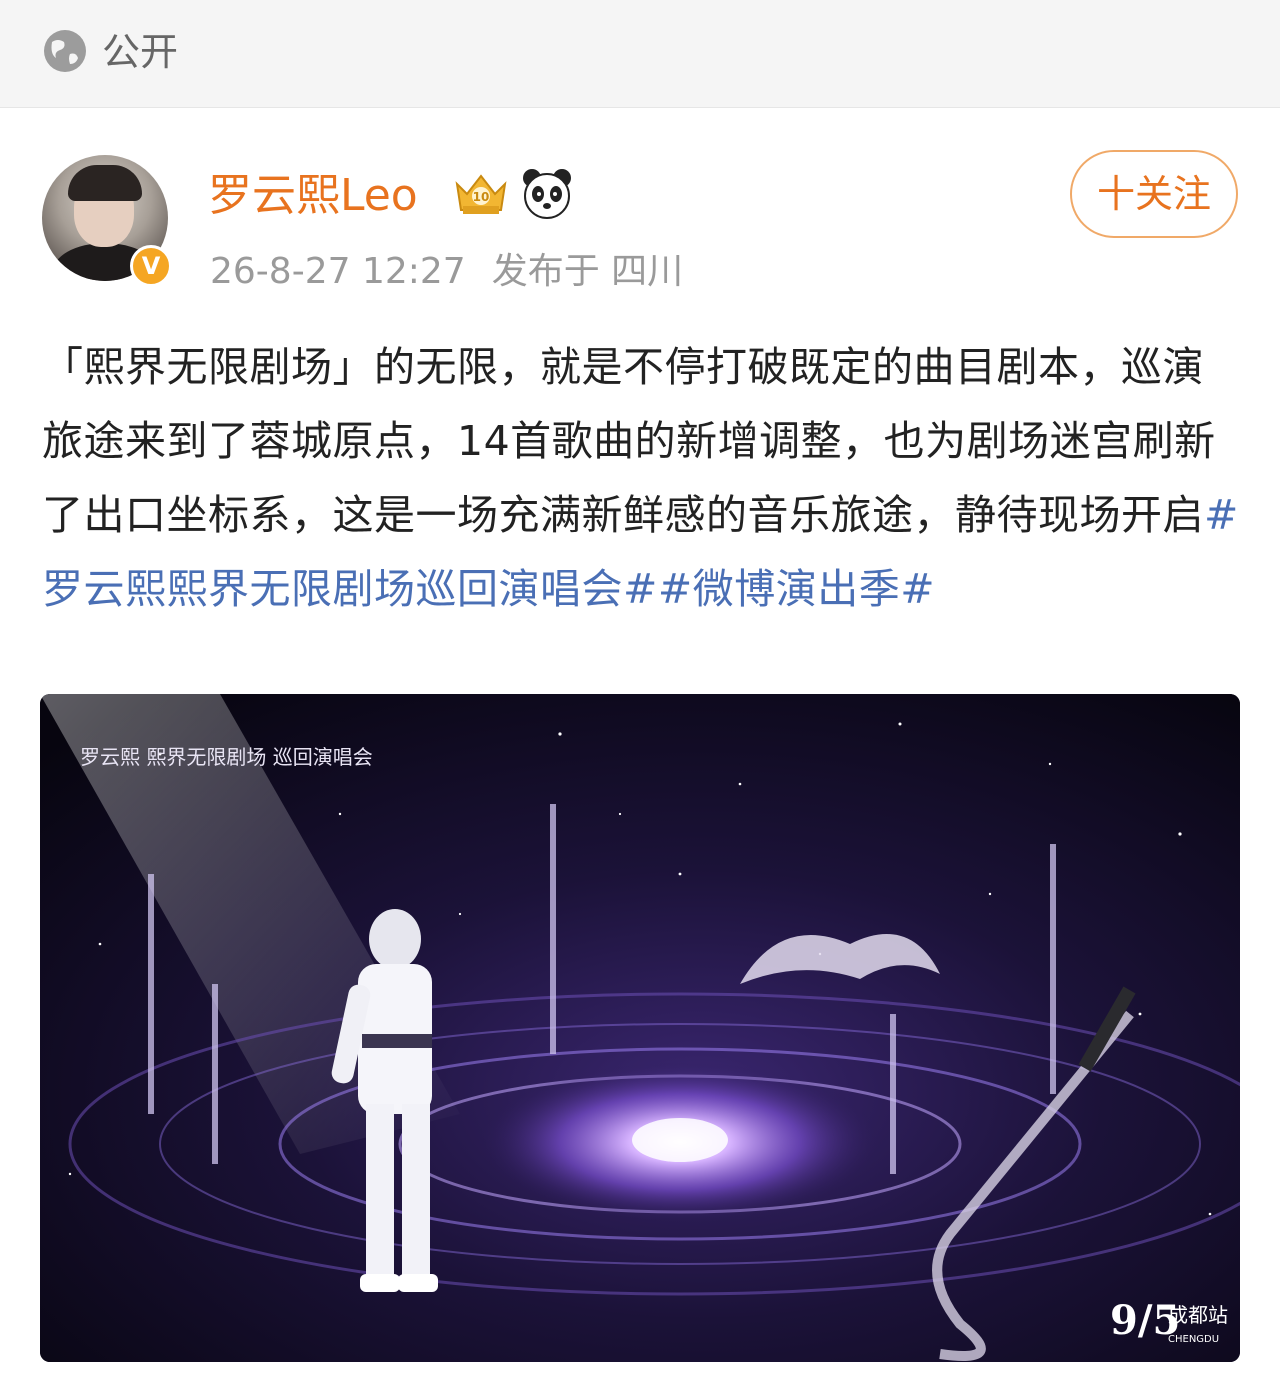 The width and height of the screenshot is (1280, 1392). I want to click on post-meta: 26-8-27 12:27 发布于 四川, so click(459, 272).